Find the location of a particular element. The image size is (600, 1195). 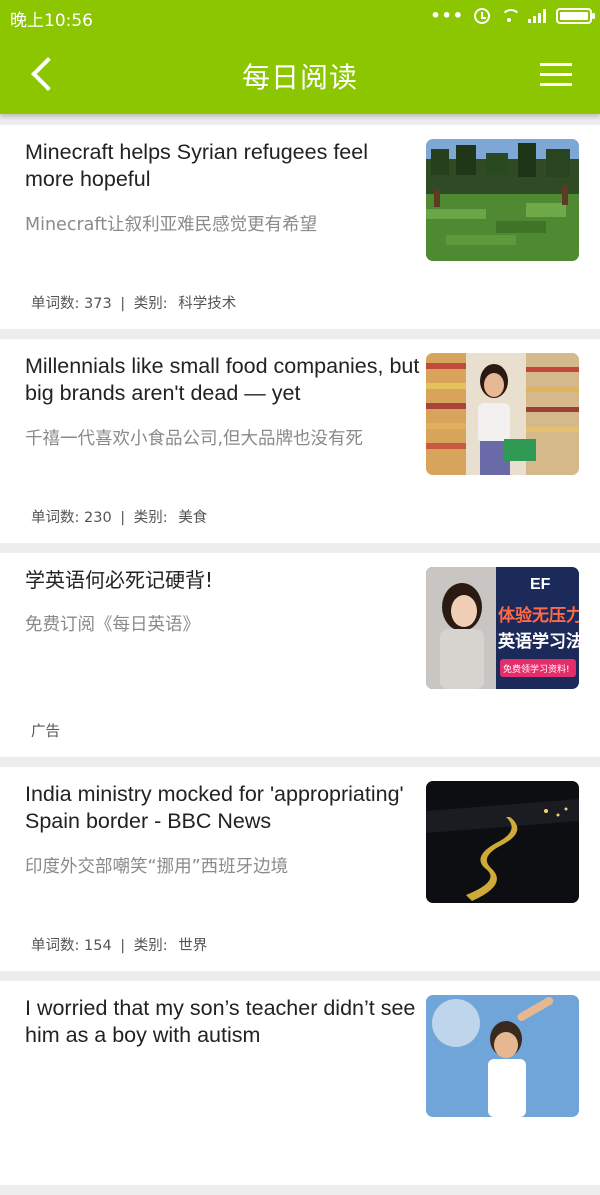

ad-cta: 免费领学习资料! is located at coordinates (536, 669).